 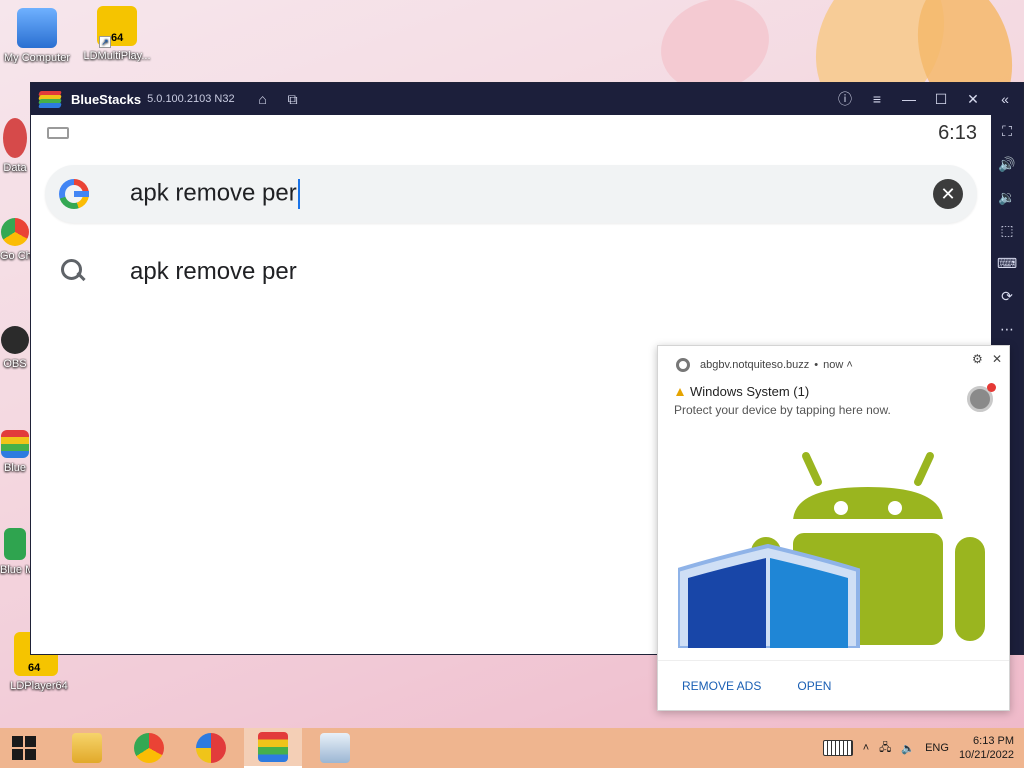 I want to click on bluestacks-logo-icon, so click(x=50, y=99).